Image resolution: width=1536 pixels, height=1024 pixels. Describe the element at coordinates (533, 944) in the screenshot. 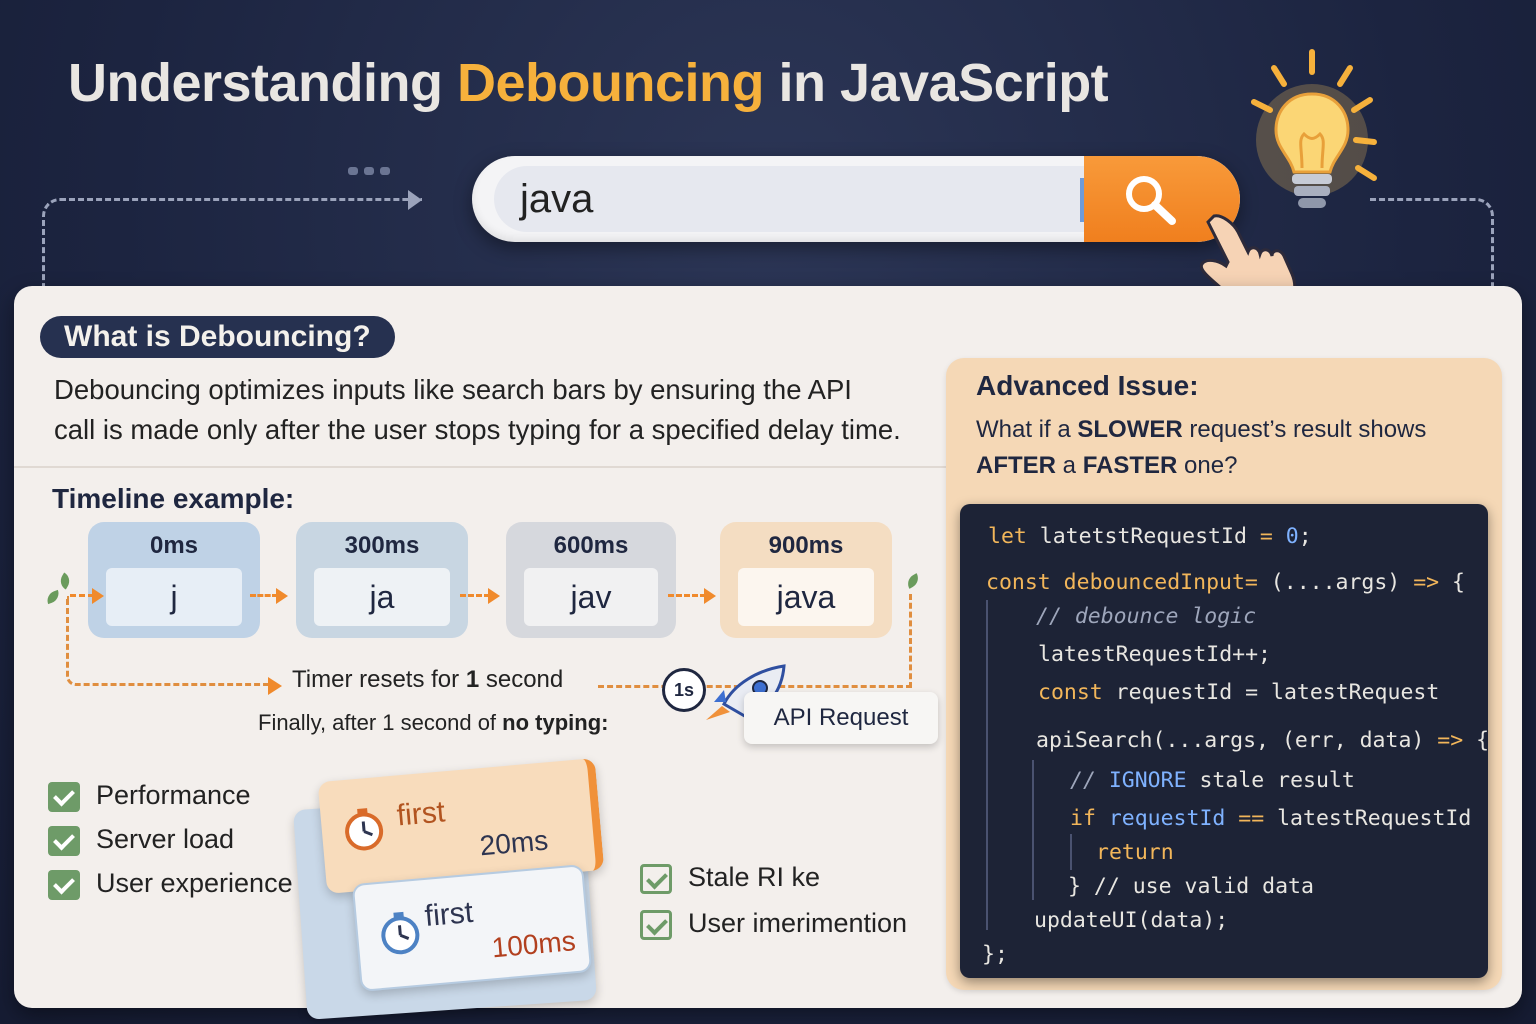

I see `card-time: 100ms` at that location.